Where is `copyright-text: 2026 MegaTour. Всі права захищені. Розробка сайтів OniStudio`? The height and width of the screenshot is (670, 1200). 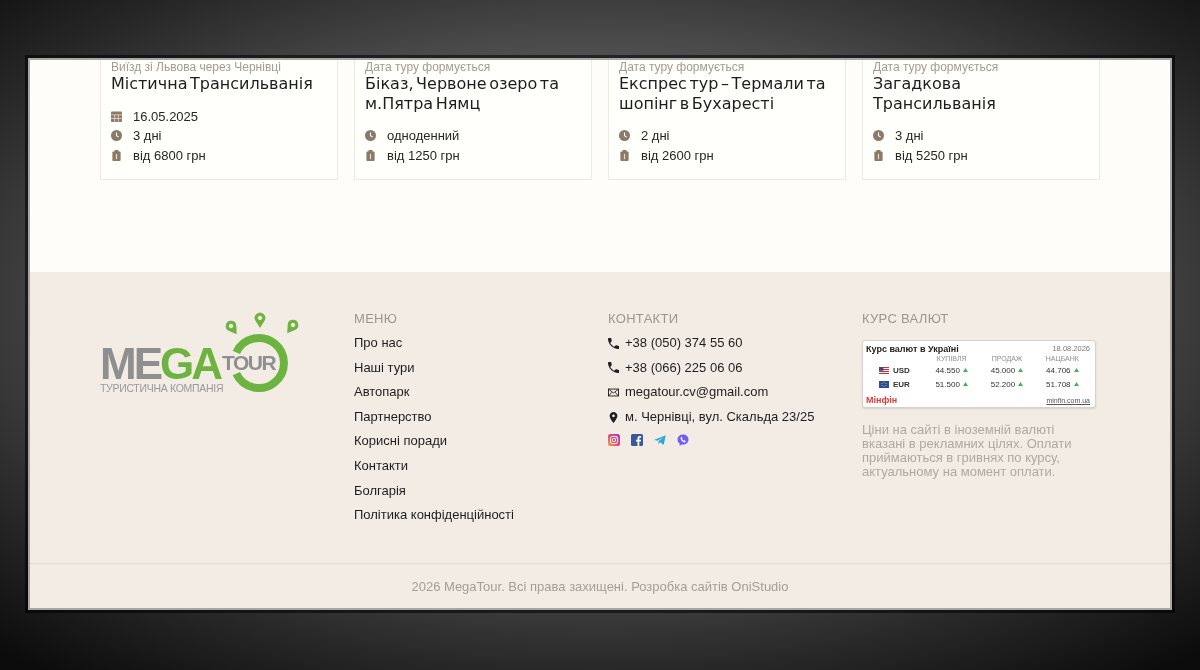 copyright-text: 2026 MegaTour. Всі права захищені. Розробка сайтів OniStudio is located at coordinates (600, 586).